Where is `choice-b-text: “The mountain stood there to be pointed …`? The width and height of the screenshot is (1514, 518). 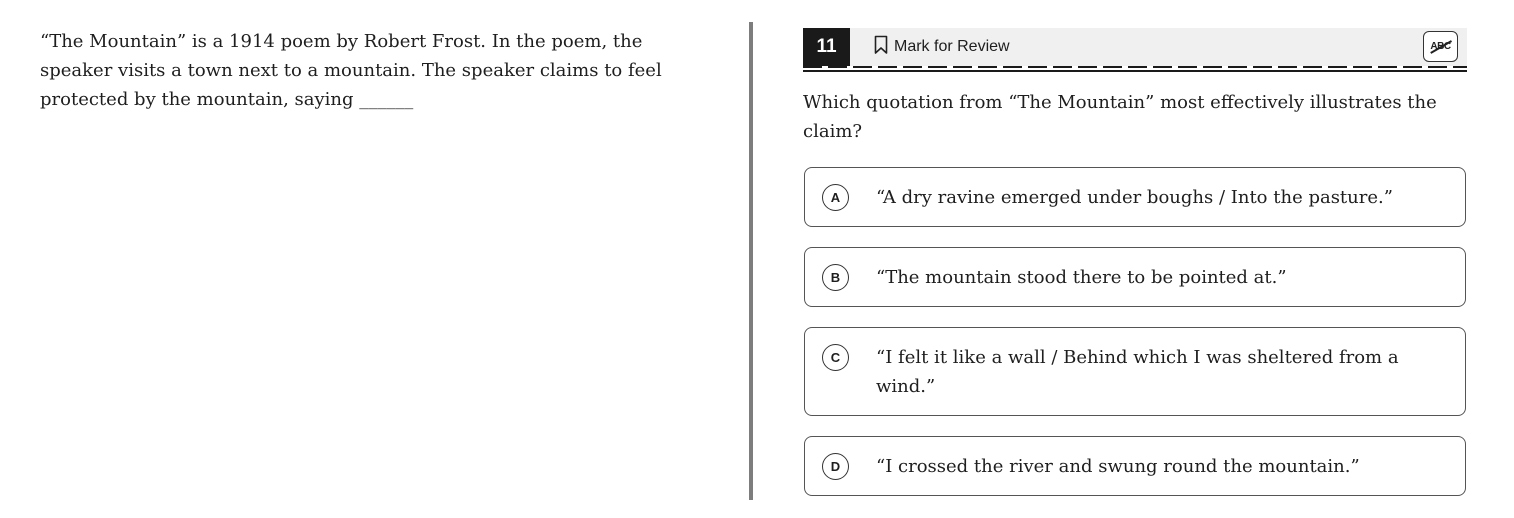
choice-b-text: “The mountain stood there to be pointed … is located at coordinates (1081, 277).